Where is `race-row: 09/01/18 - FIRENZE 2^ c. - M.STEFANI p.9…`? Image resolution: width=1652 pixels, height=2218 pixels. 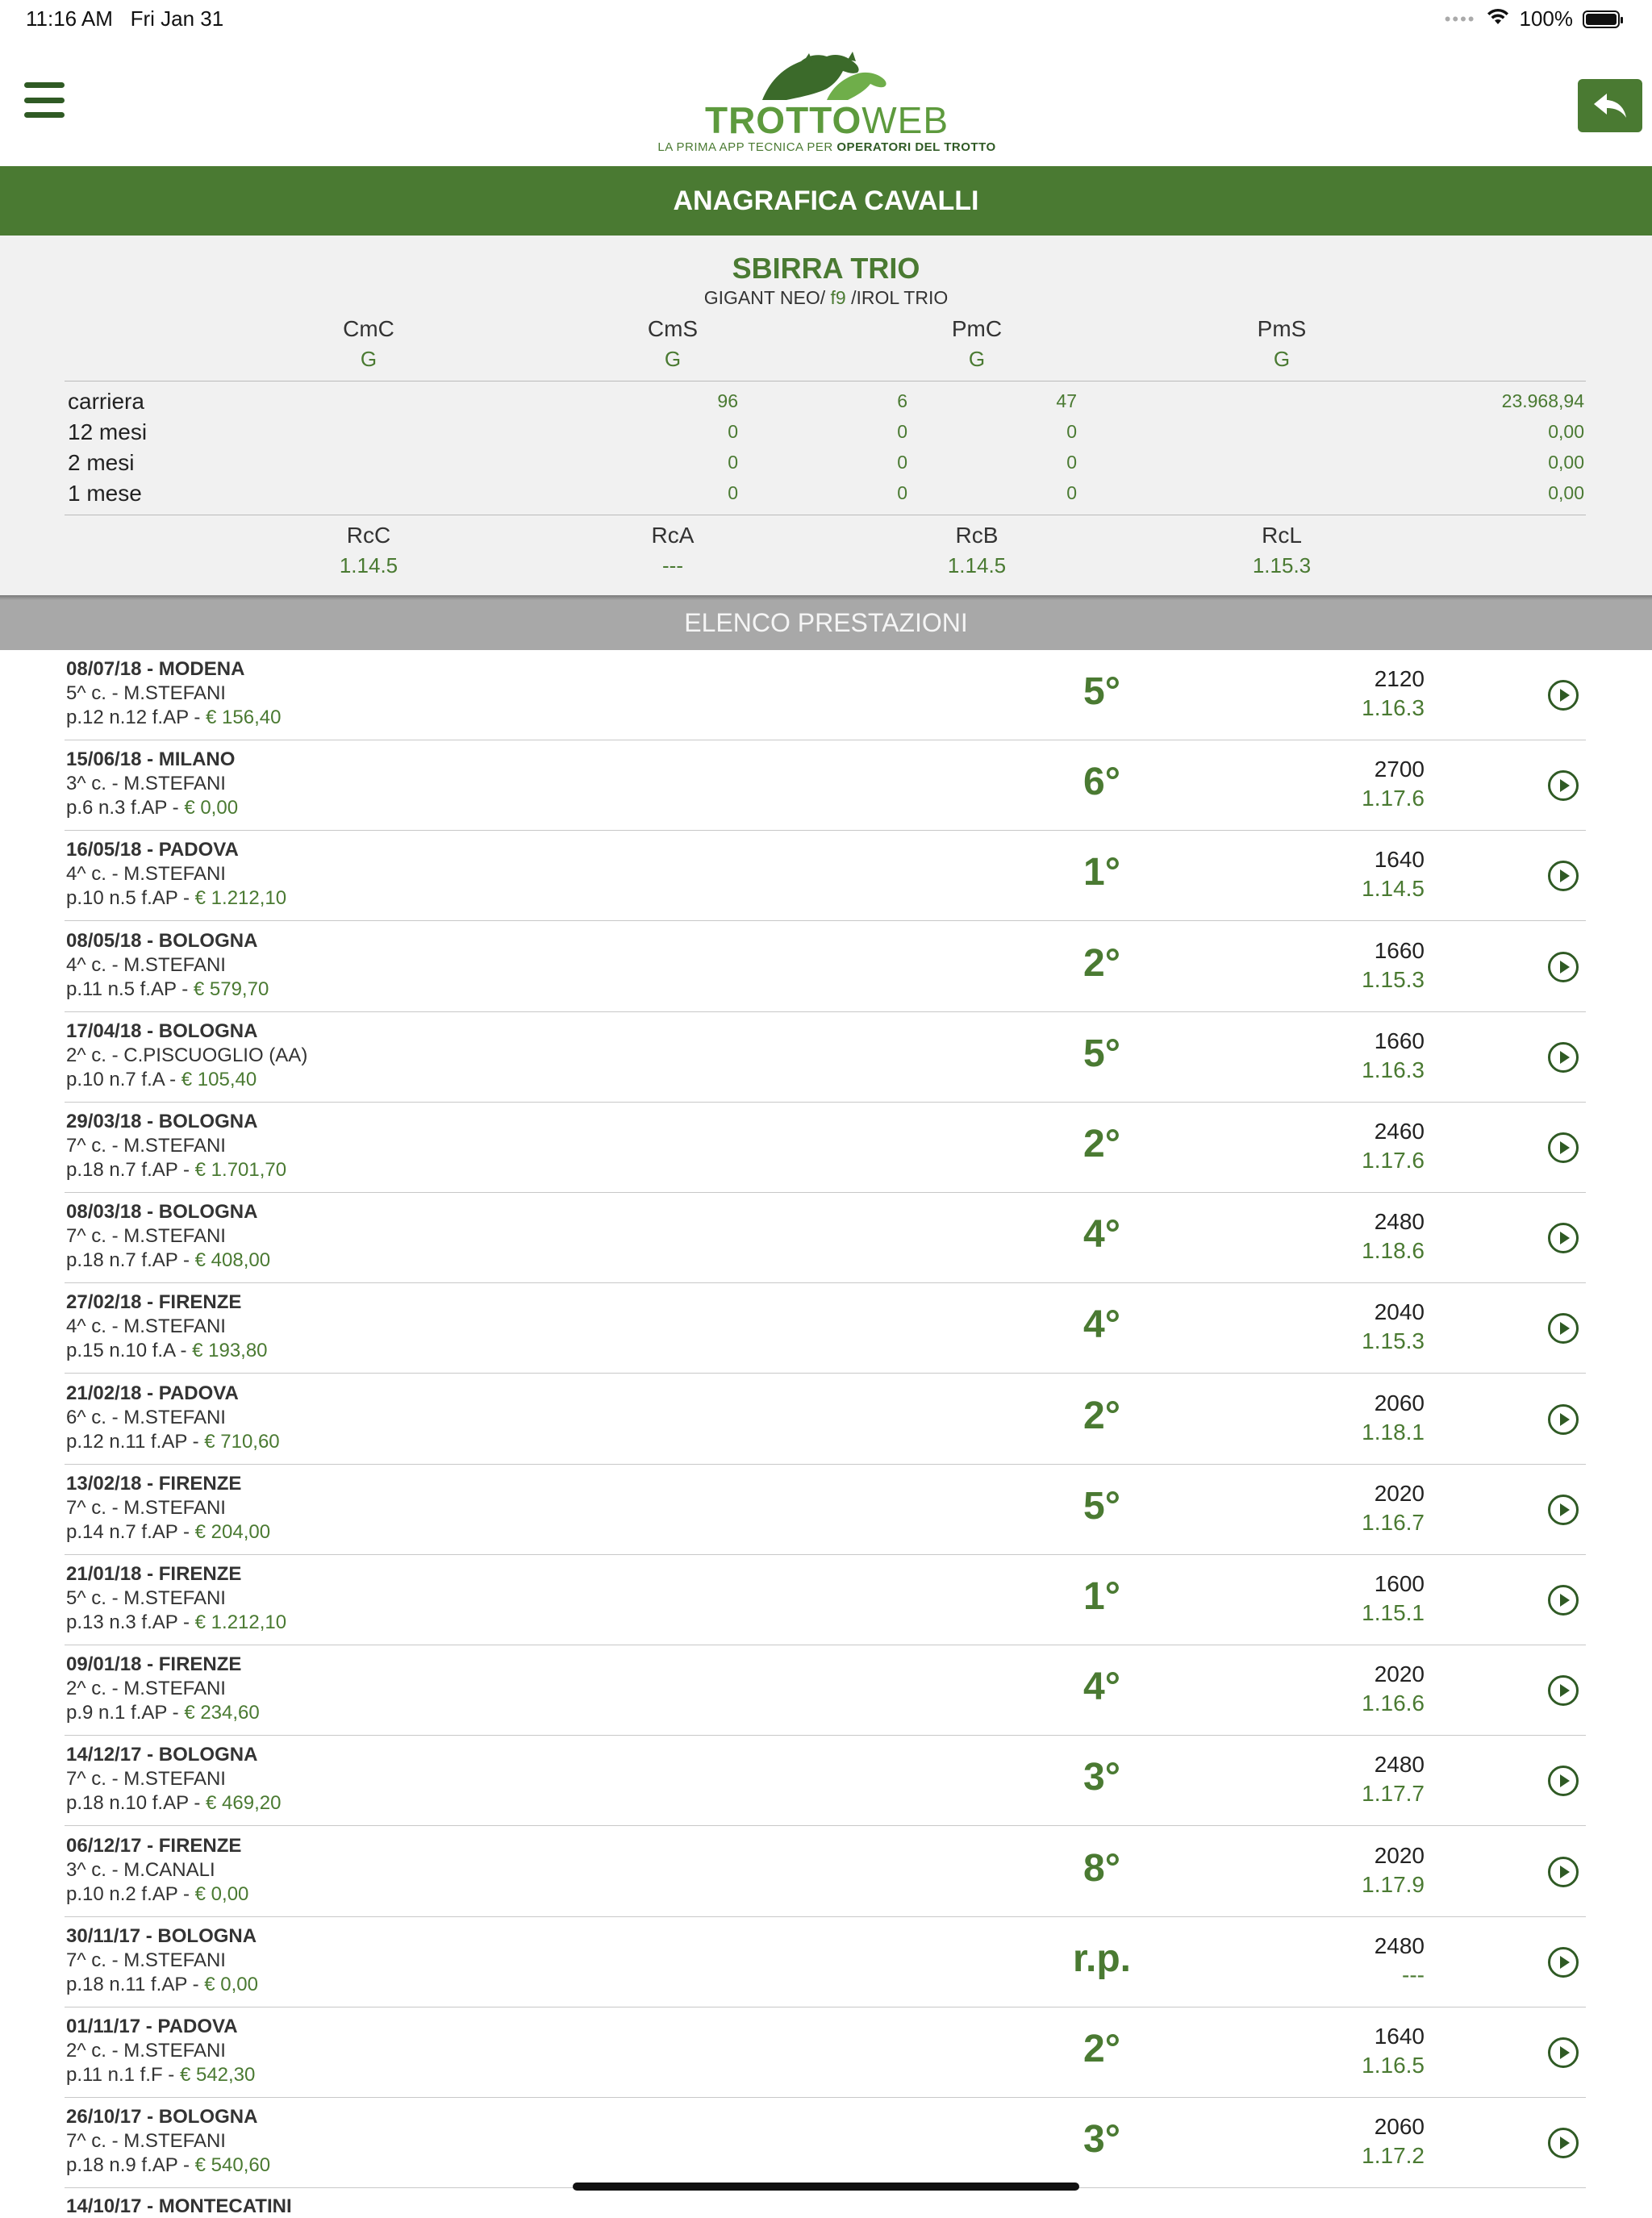
race-row: 09/01/18 - FIRENZE 2^ c. - M.STEFANI p.9… is located at coordinates (826, 1690).